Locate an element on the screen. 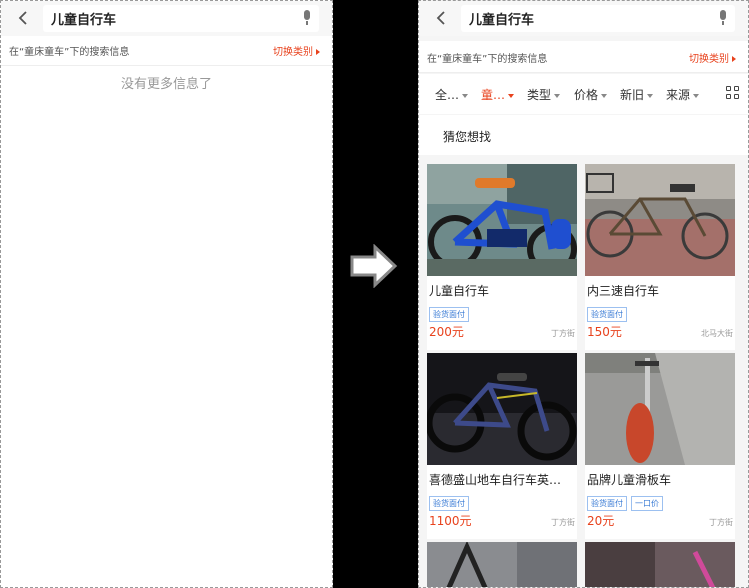  product-card: 品牌儿童滑板车 验货面付 一口价 20元 丁方街 is located at coordinates (660, 446).